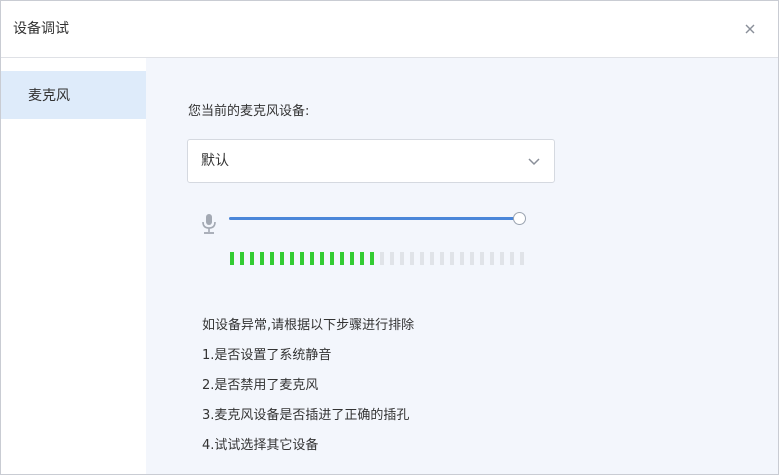 The height and width of the screenshot is (475, 779). Describe the element at coordinates (306, 415) in the screenshot. I see `instruction-line: 3.麦克风设备是否插进了正确的插孔` at that location.